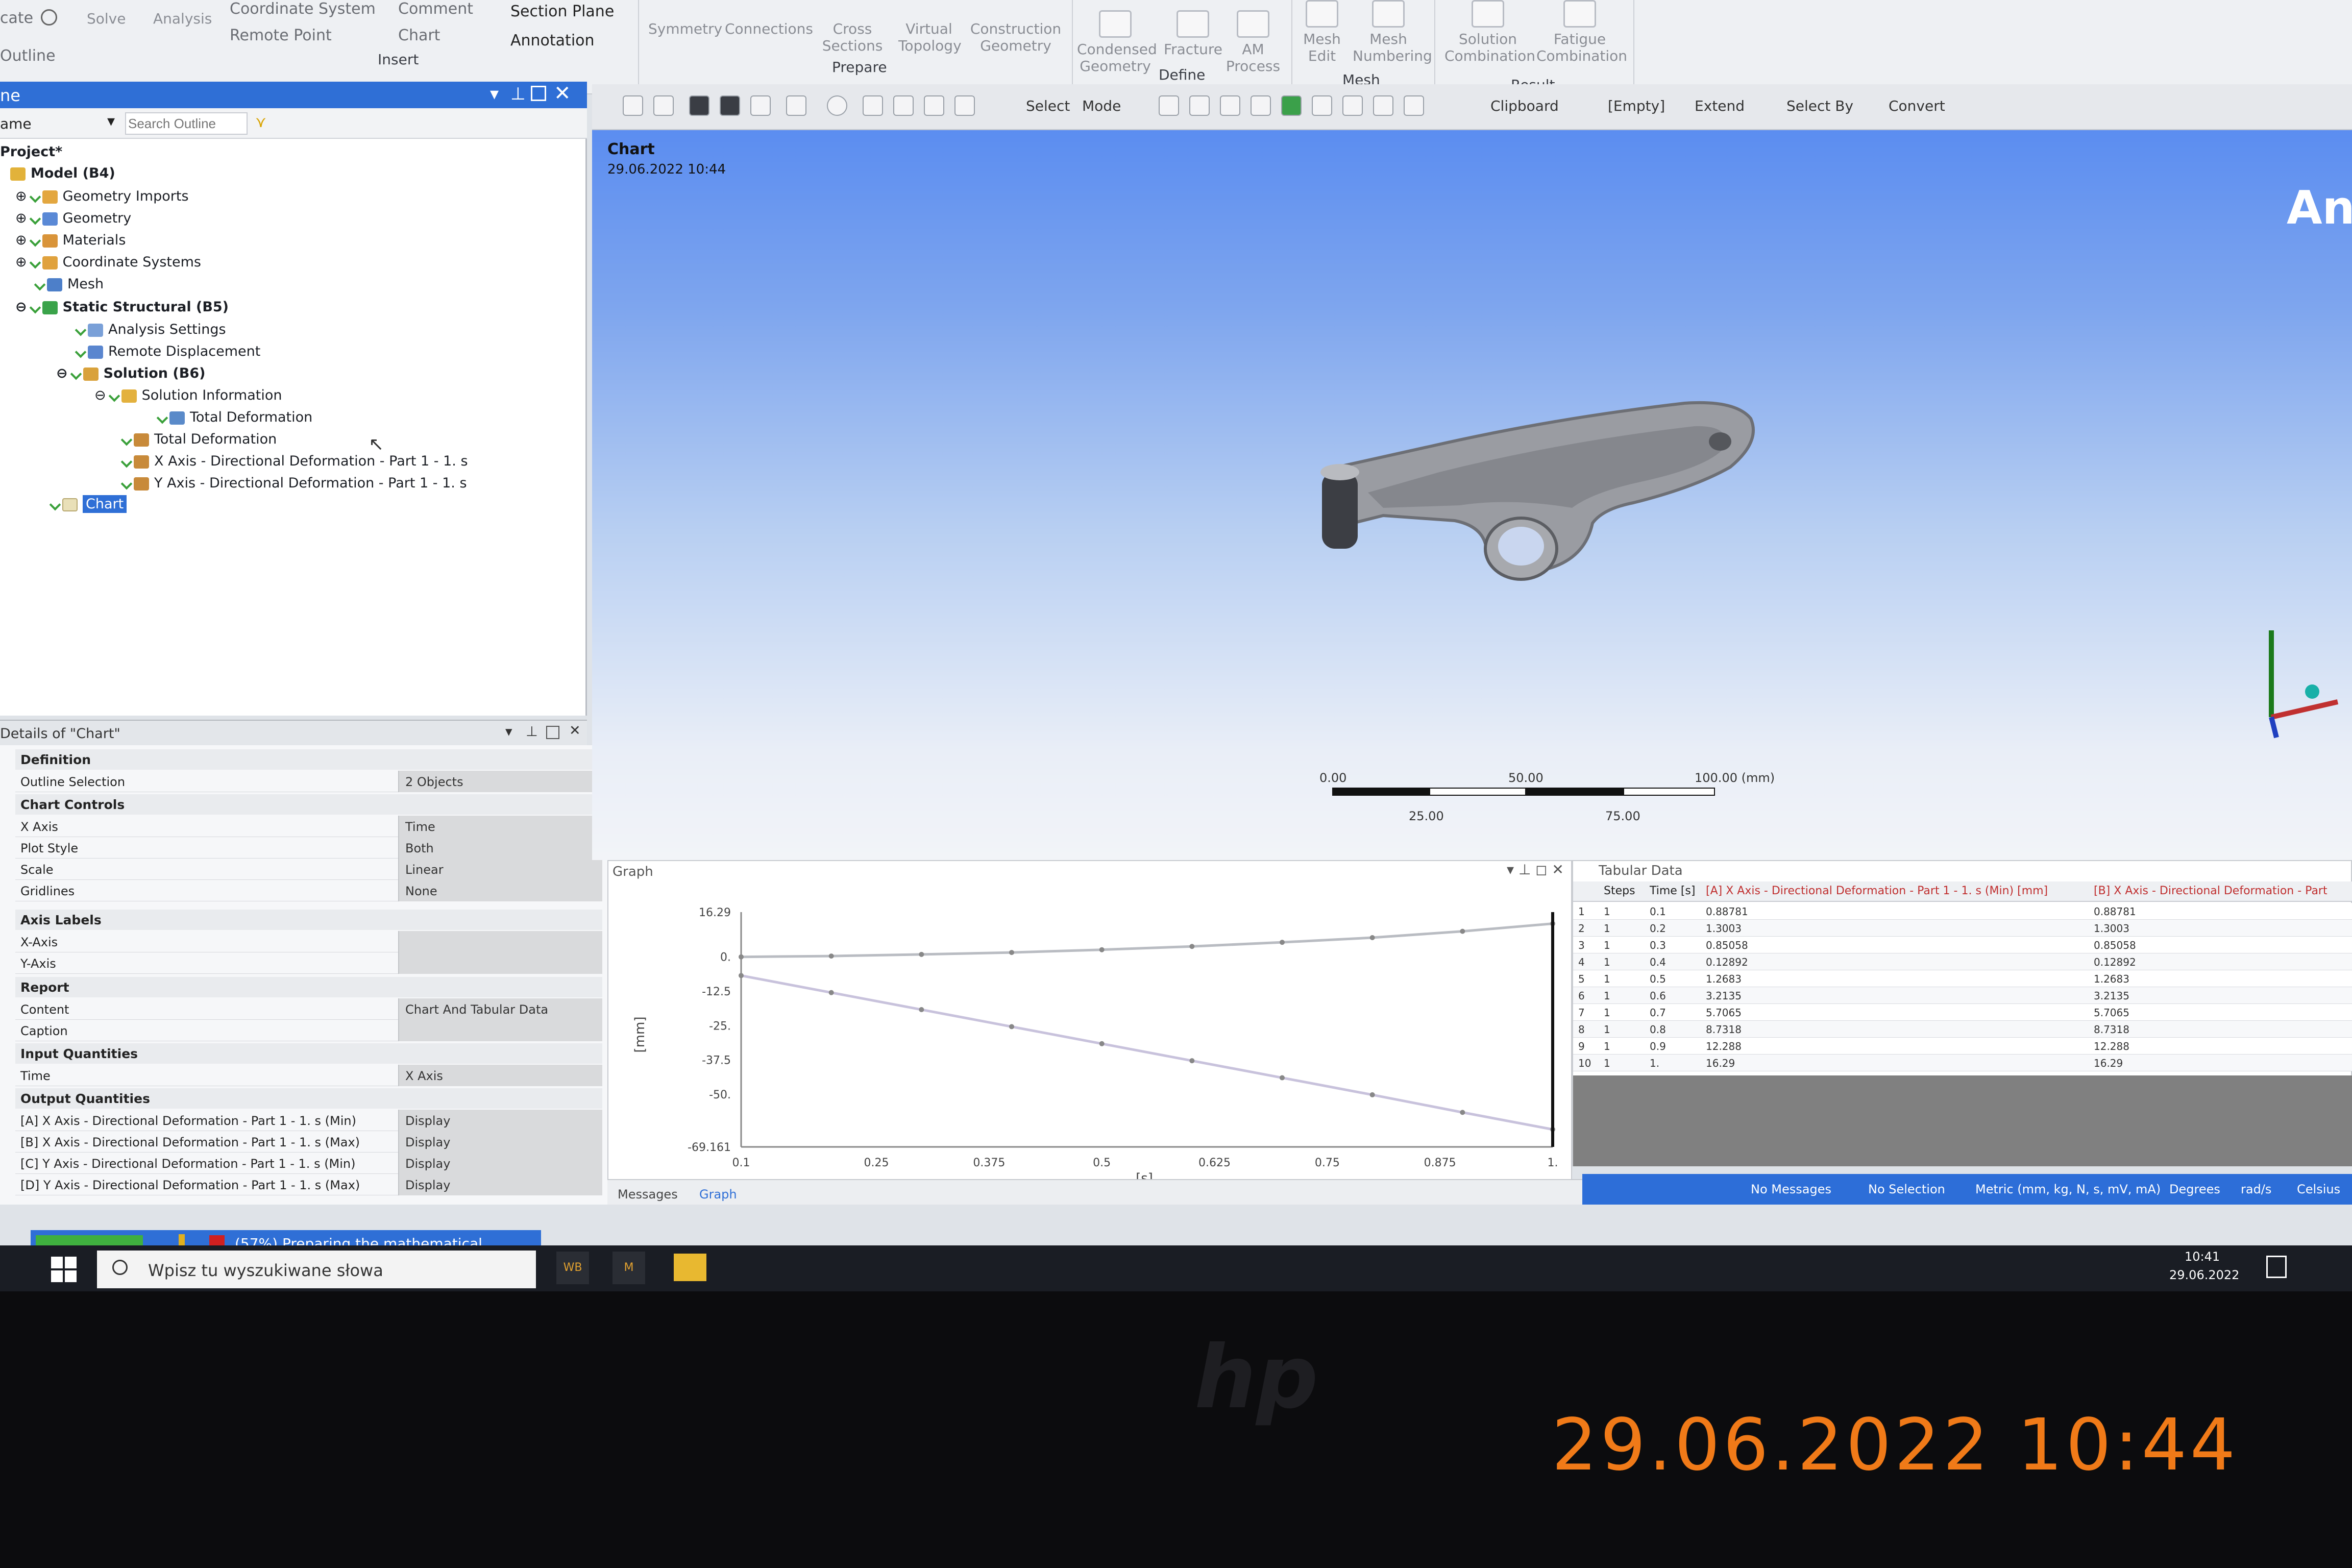 The height and width of the screenshot is (1568, 2352). Describe the element at coordinates (167, 351) in the screenshot. I see `tree-item-remote-displacement: Remote Displacement` at that location.